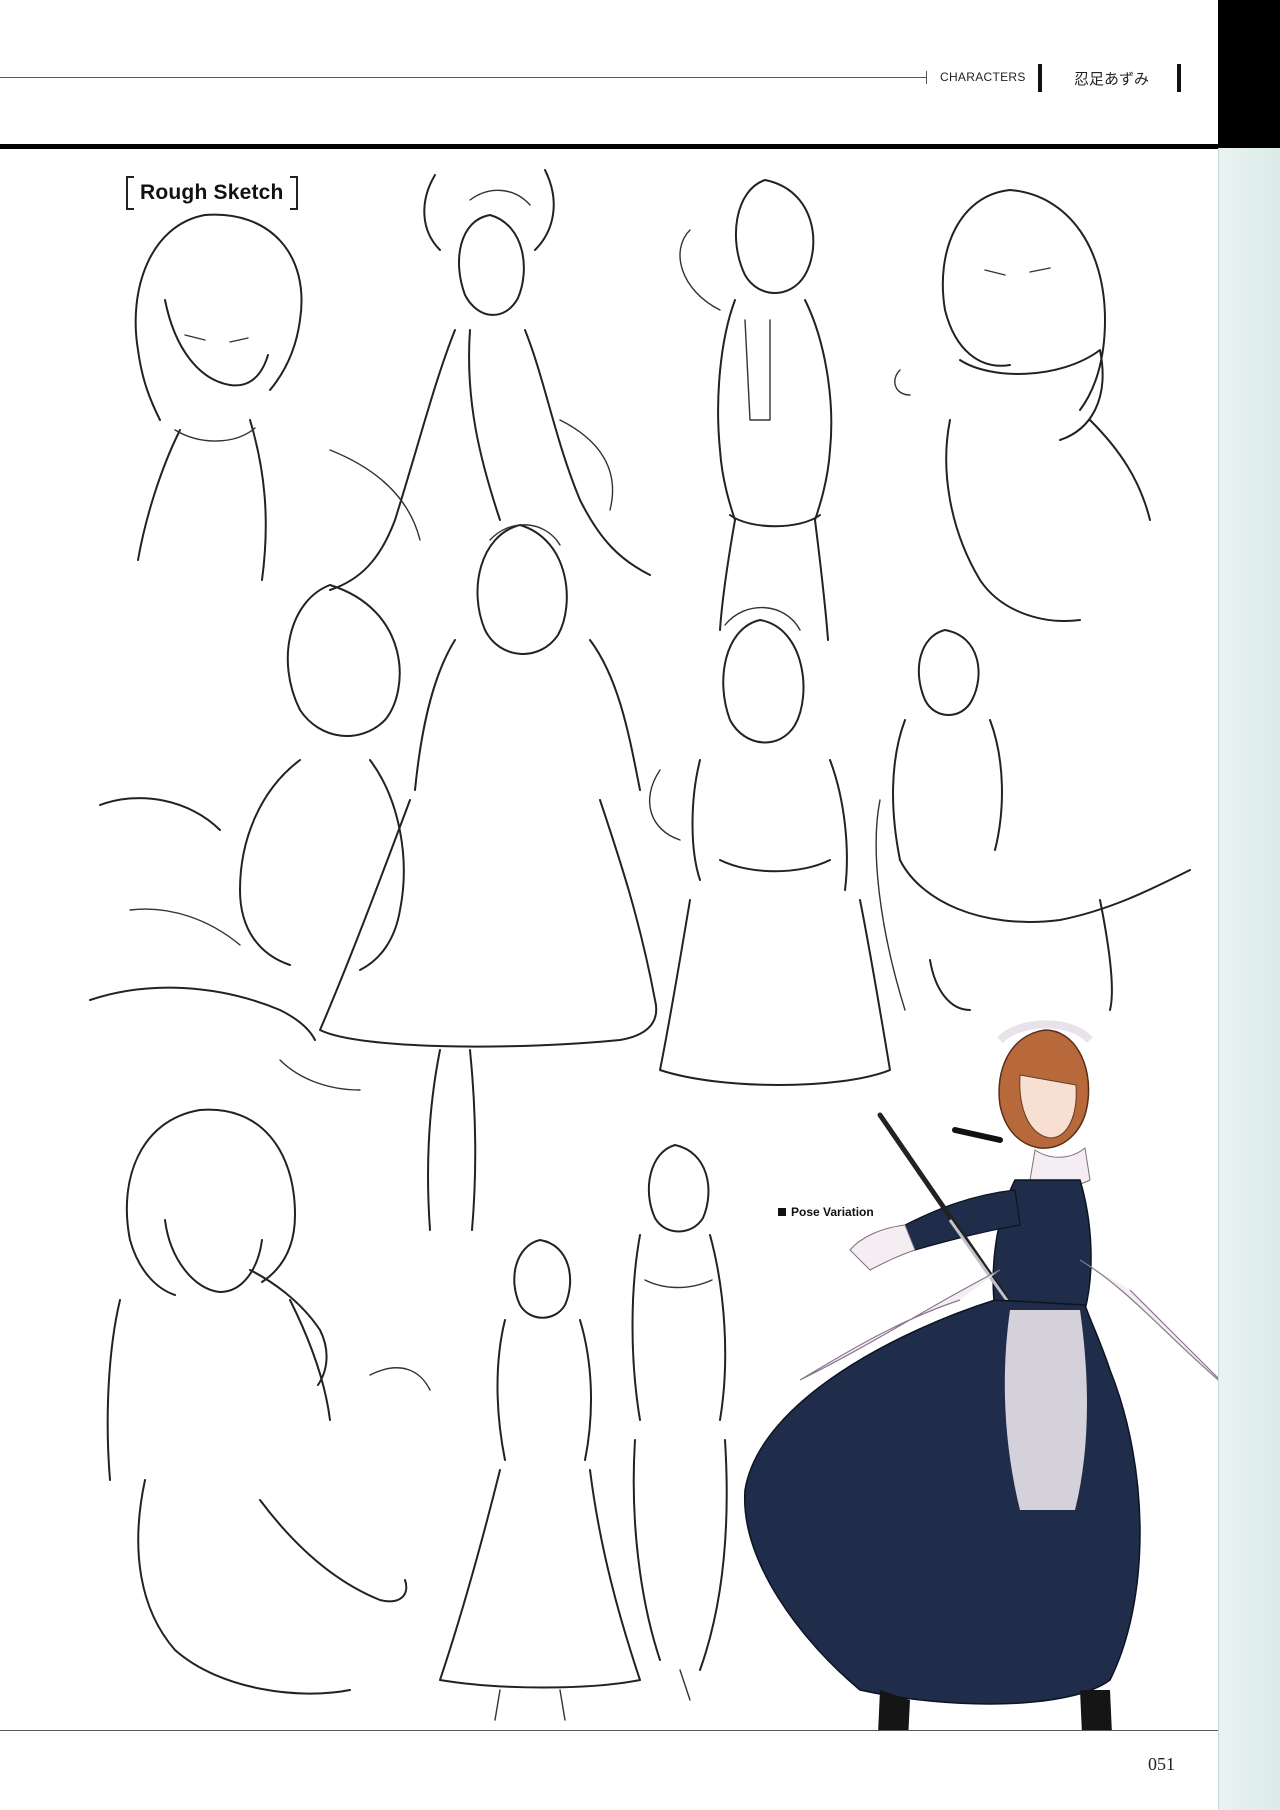  Describe the element at coordinates (770, 846) in the screenshot. I see `sketch-arms-crossed-maid` at that location.